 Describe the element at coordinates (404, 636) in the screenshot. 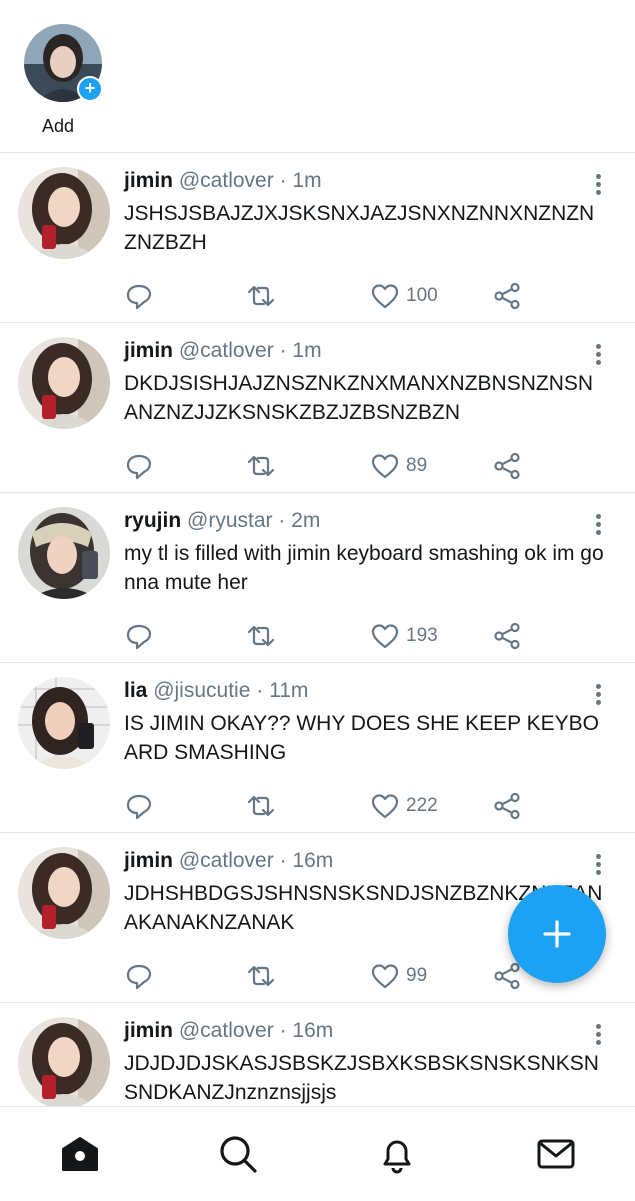

I see `like-button: 193` at that location.